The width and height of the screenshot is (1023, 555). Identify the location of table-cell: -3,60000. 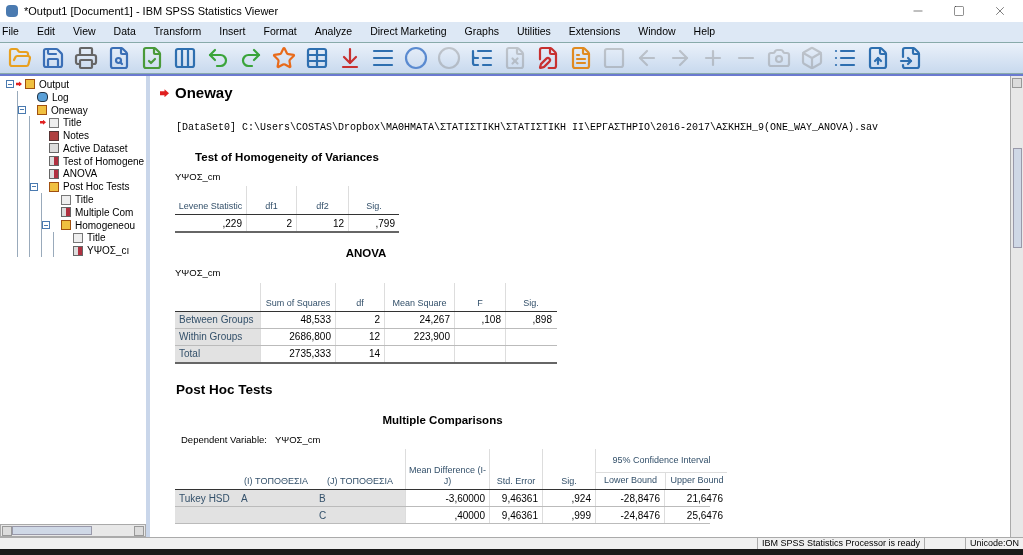
(447, 498).